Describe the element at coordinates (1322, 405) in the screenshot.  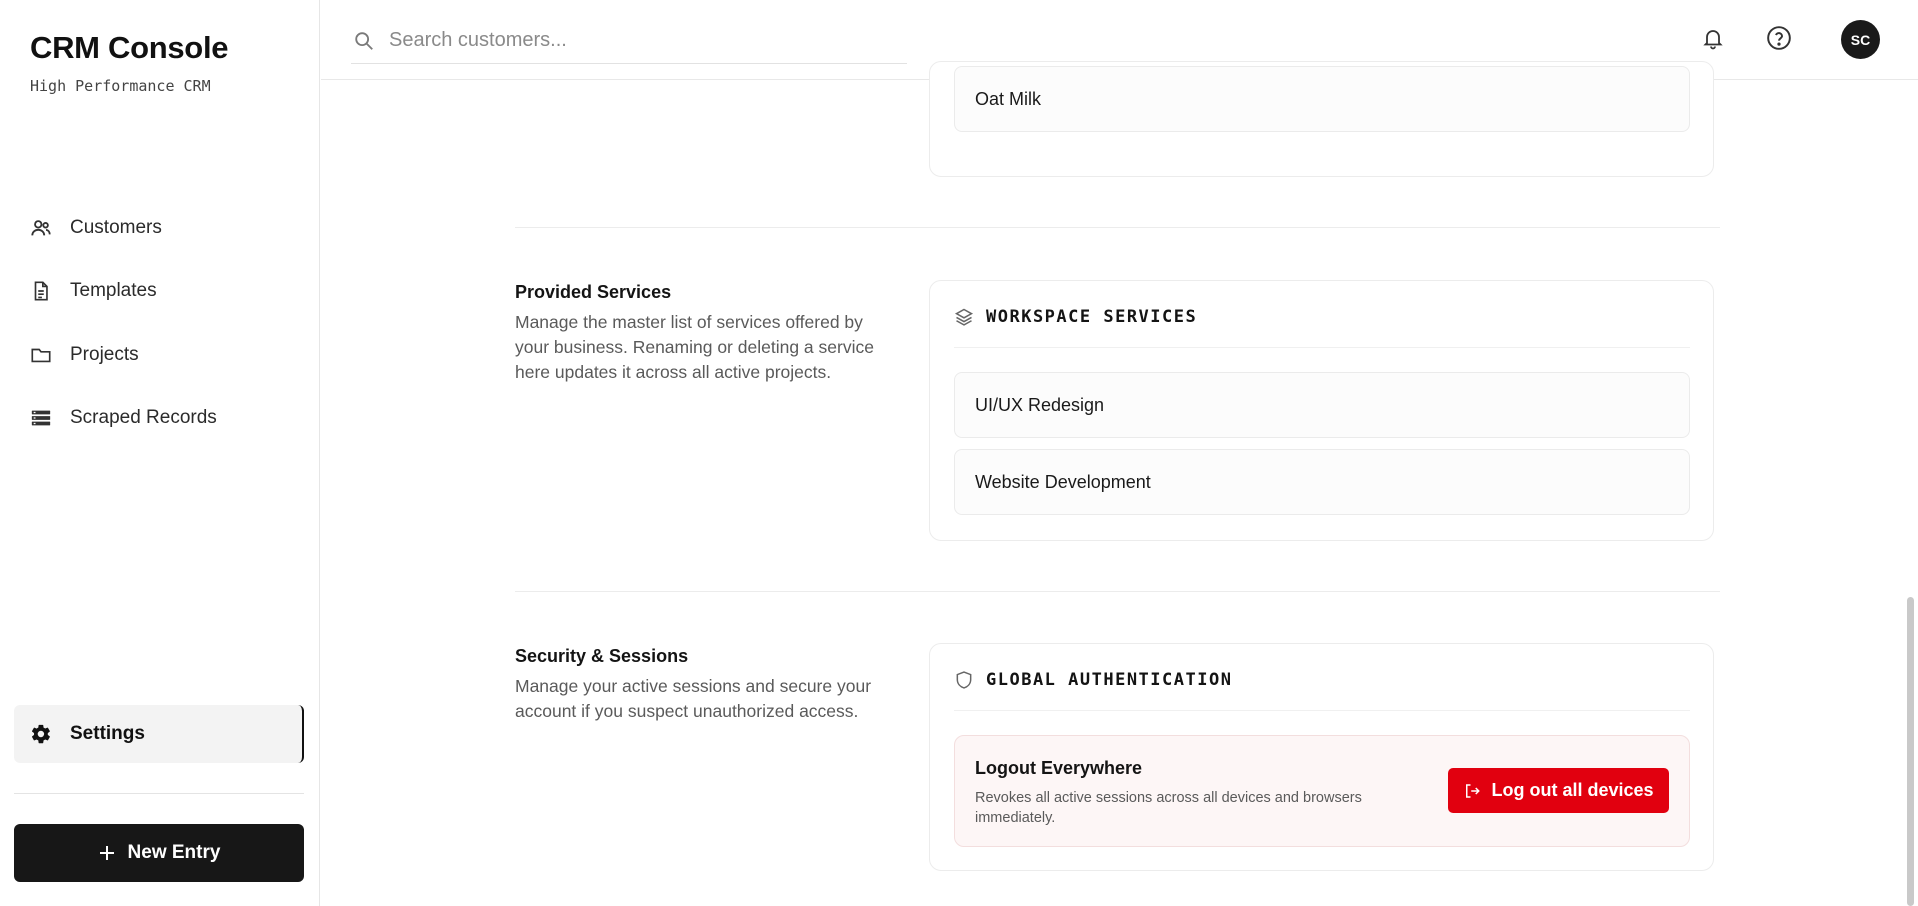
I see `list-item: UI/UX Redesign` at that location.